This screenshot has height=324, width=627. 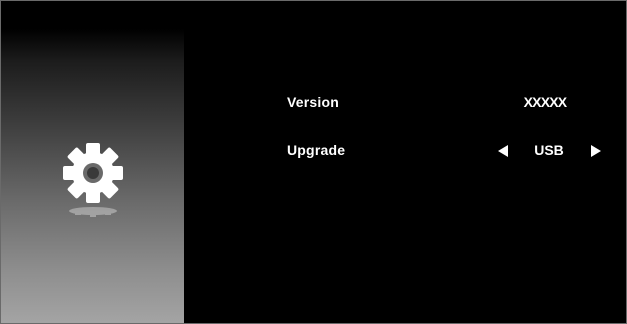 What do you see at coordinates (503, 151) in the screenshot?
I see `arrow-left-icon` at bounding box center [503, 151].